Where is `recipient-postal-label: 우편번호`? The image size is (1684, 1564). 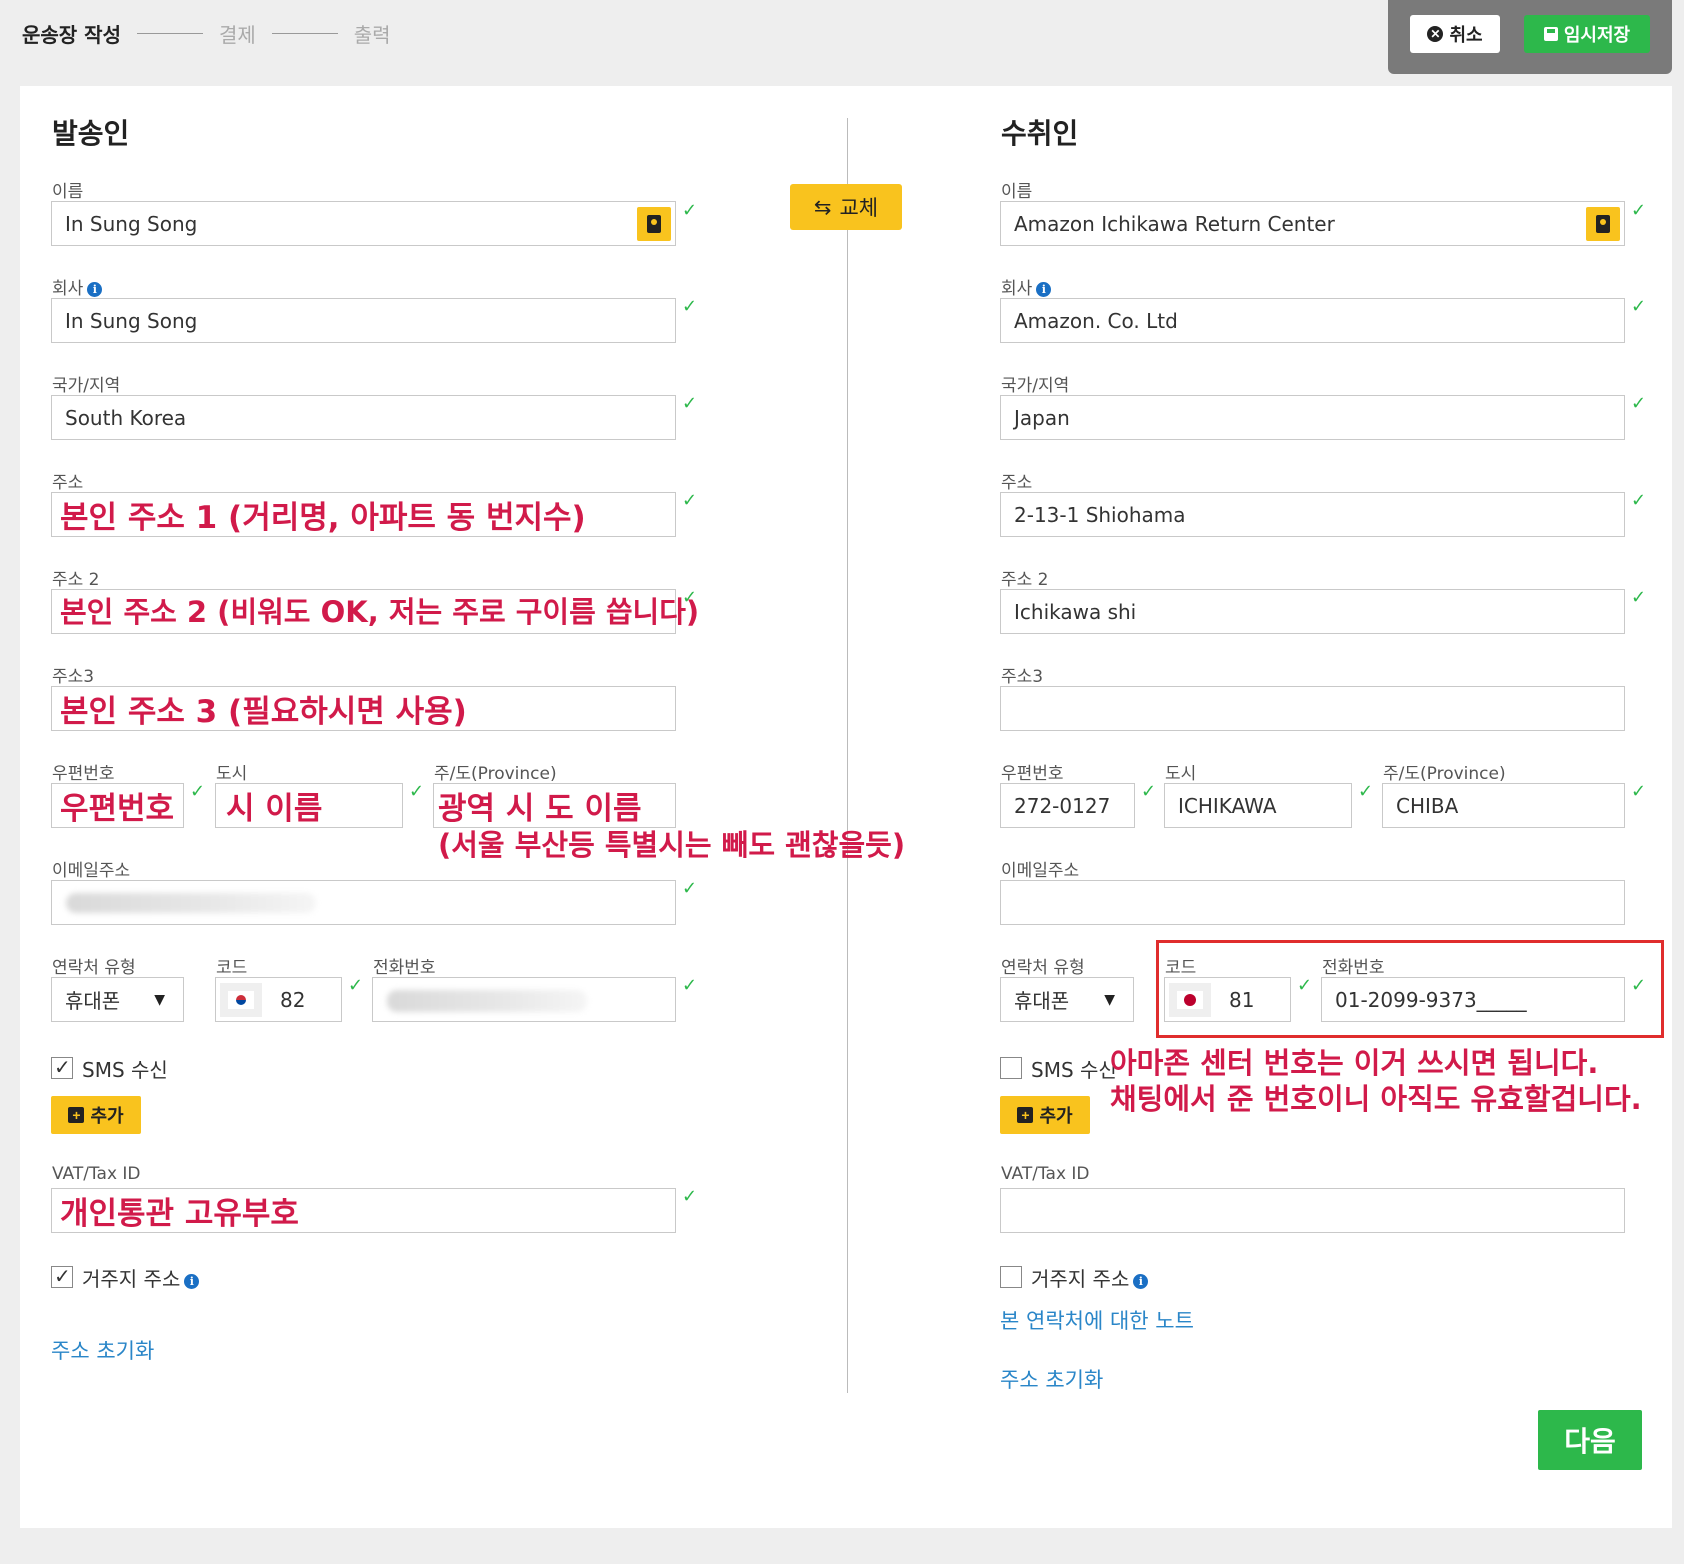
recipient-postal-label: 우편번호 is located at coordinates (1032, 774).